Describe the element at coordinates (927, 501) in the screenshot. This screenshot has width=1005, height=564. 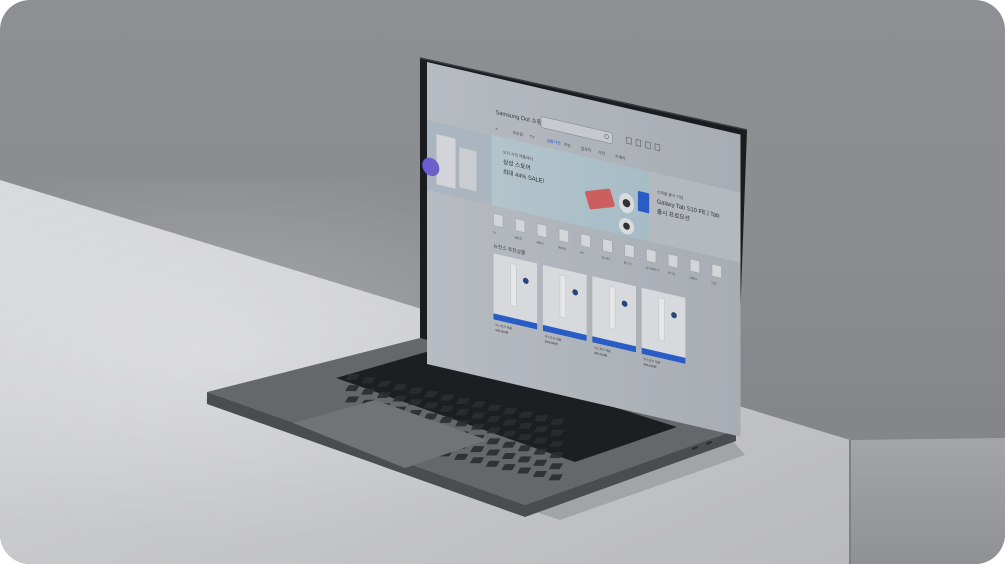
I see `desk-side` at that location.